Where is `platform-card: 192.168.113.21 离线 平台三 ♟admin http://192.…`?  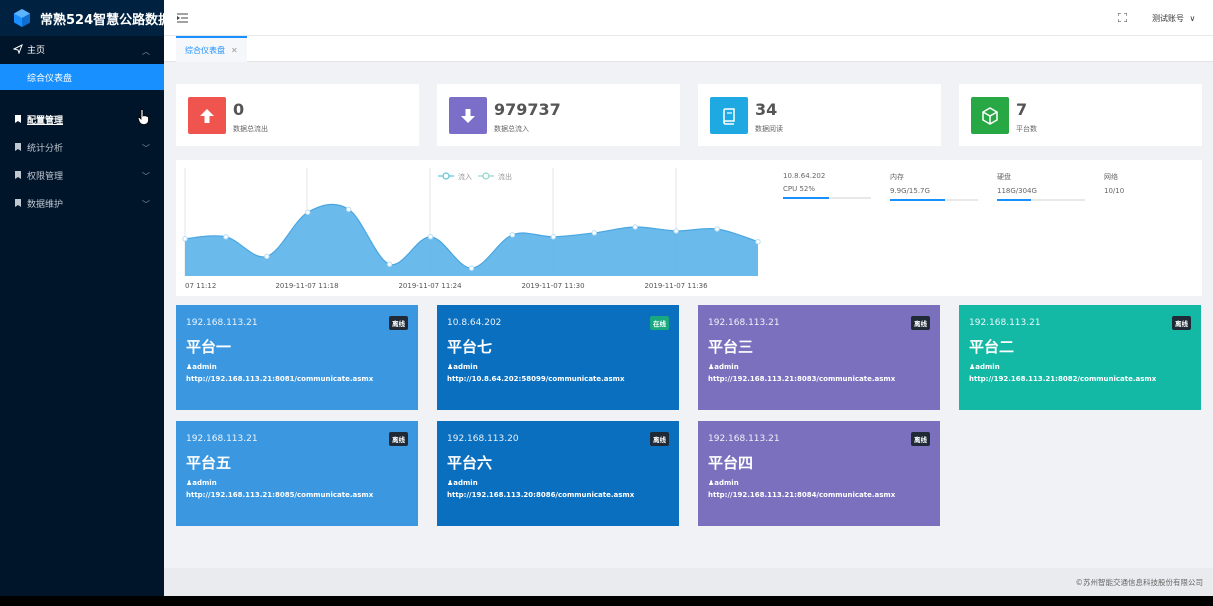 platform-card: 192.168.113.21 离线 平台三 ♟admin http://192.… is located at coordinates (819, 357).